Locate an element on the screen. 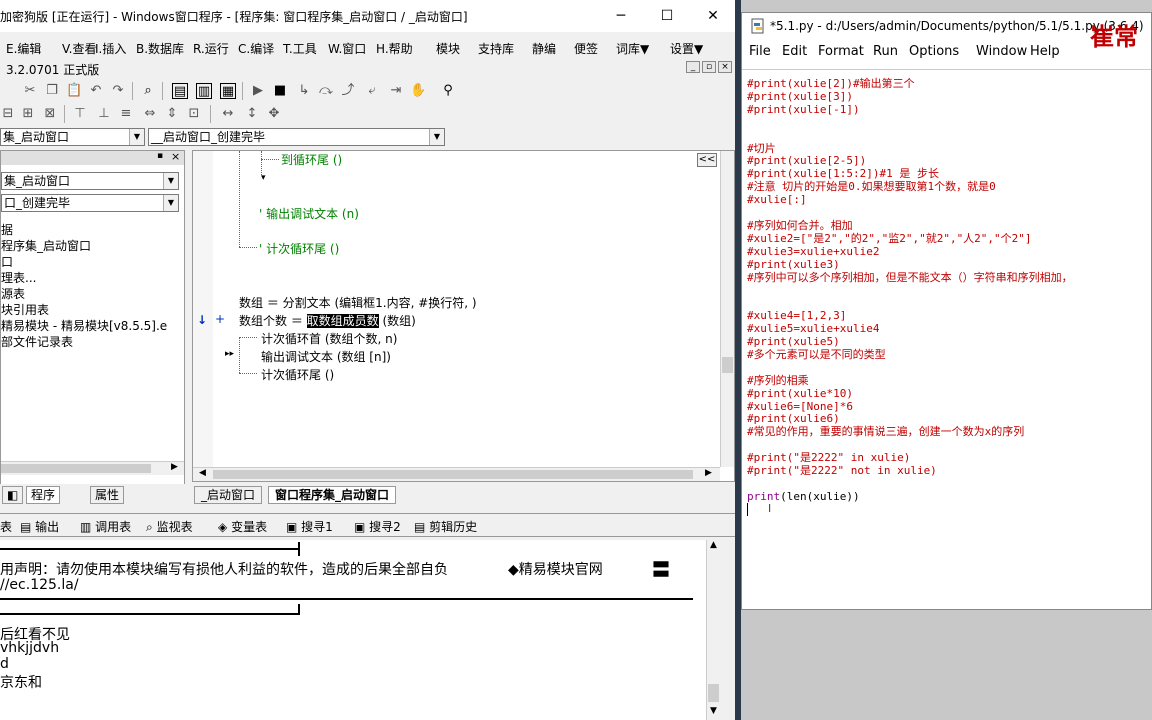 Image resolution: width=1152 pixels, height=720 pixels. menu-static-compile: 静编 is located at coordinates (544, 48).